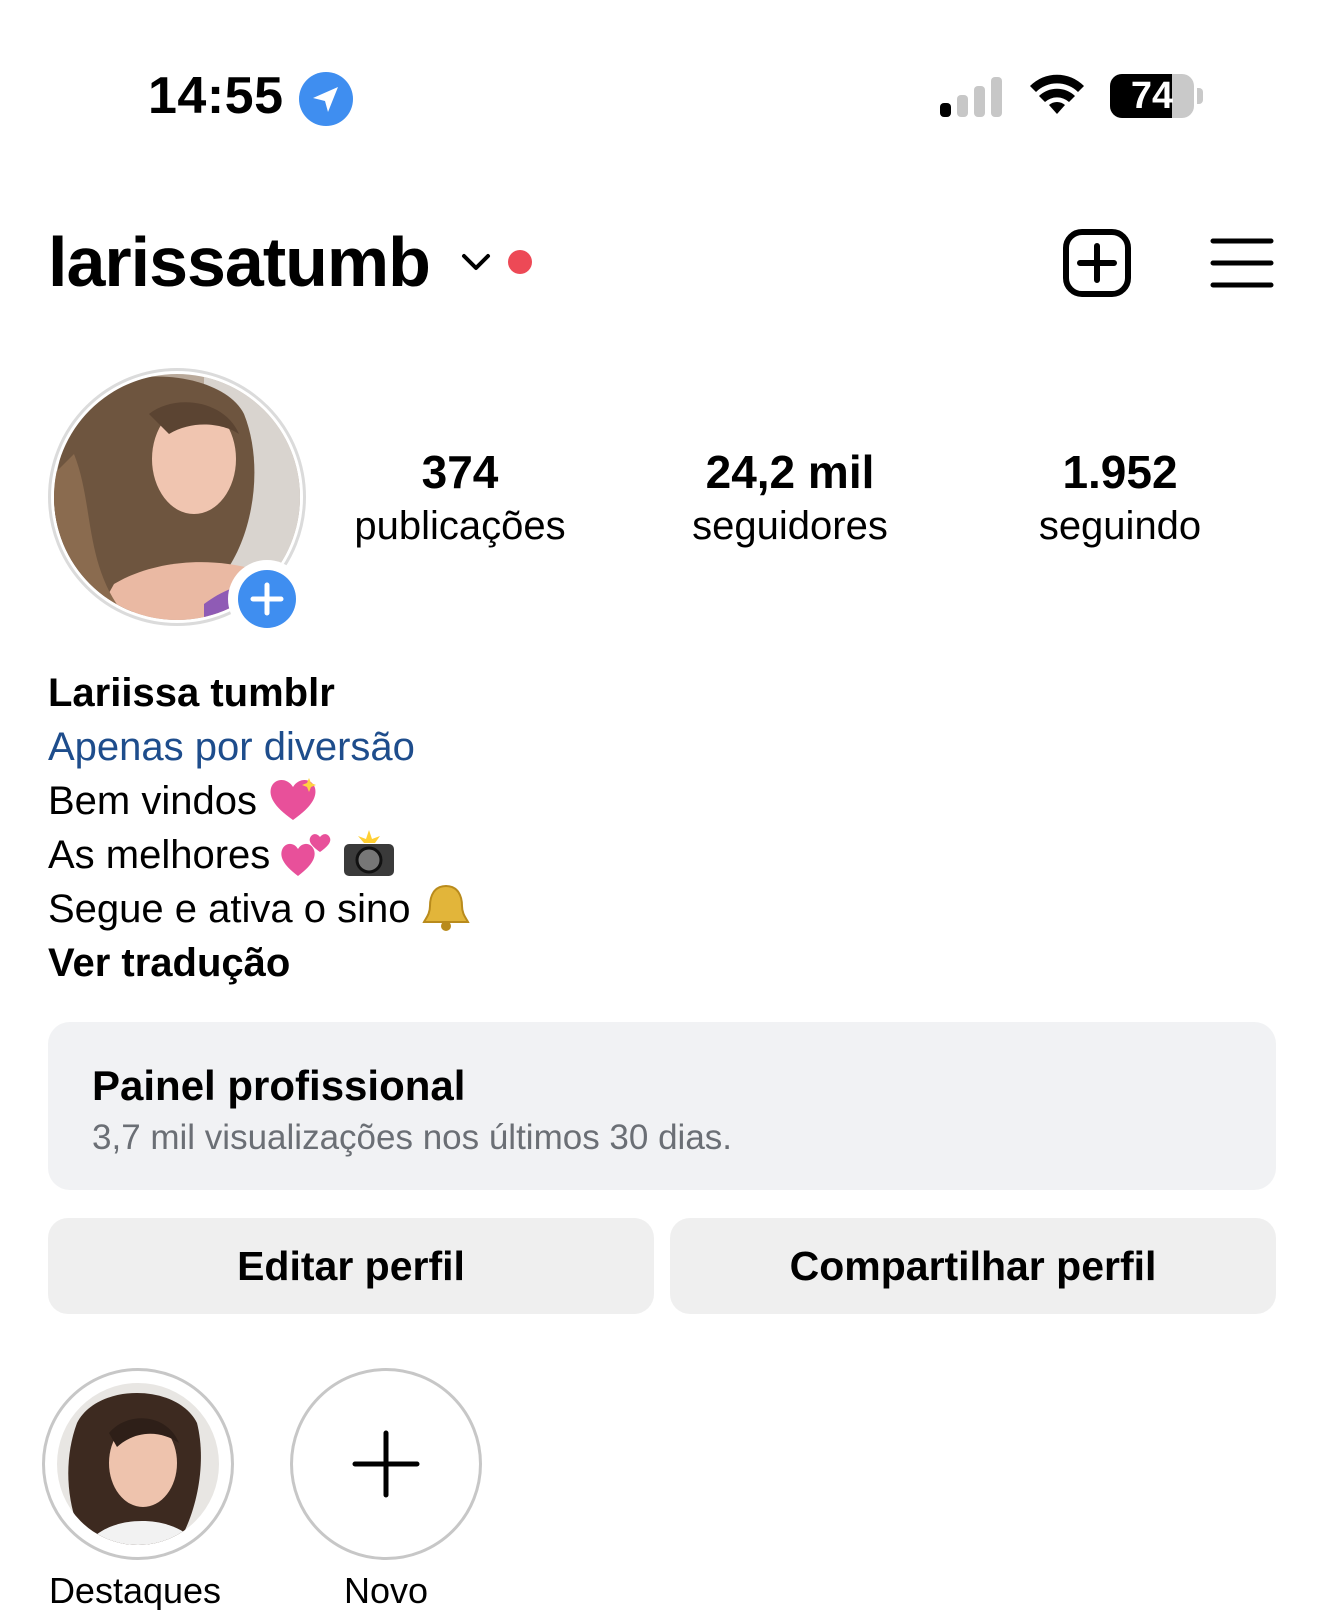  I want to click on stat-following-value: 1.952, so click(1120, 472).